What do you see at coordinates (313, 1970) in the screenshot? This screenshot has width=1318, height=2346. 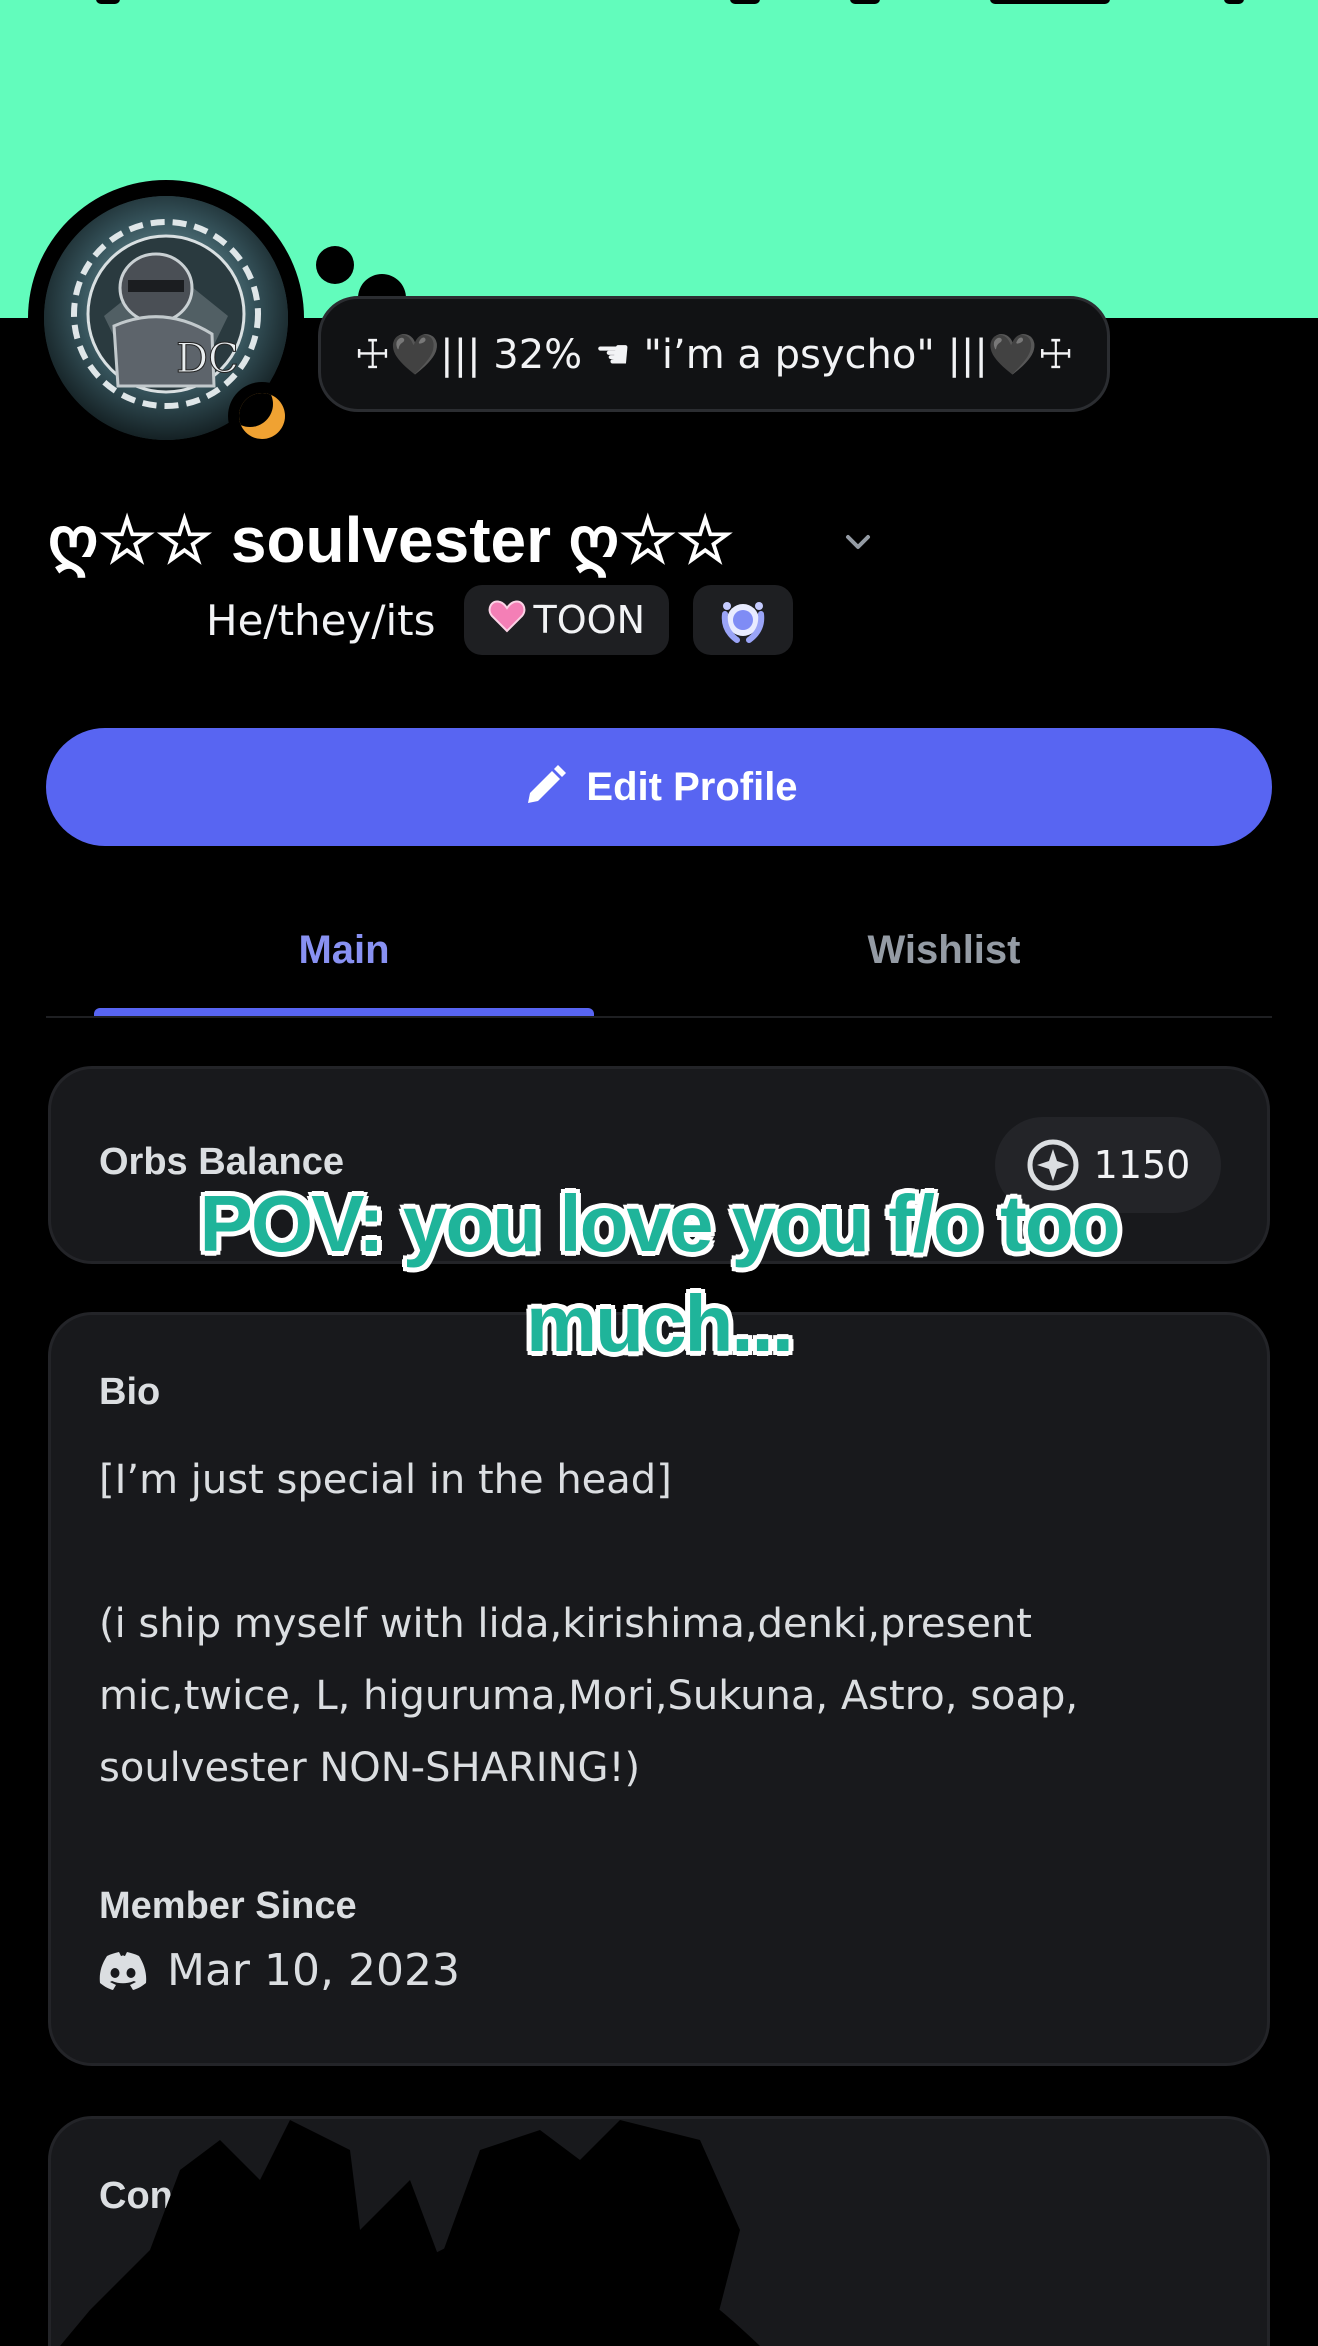 I see `member-since-date: Mar 10, 2023` at bounding box center [313, 1970].